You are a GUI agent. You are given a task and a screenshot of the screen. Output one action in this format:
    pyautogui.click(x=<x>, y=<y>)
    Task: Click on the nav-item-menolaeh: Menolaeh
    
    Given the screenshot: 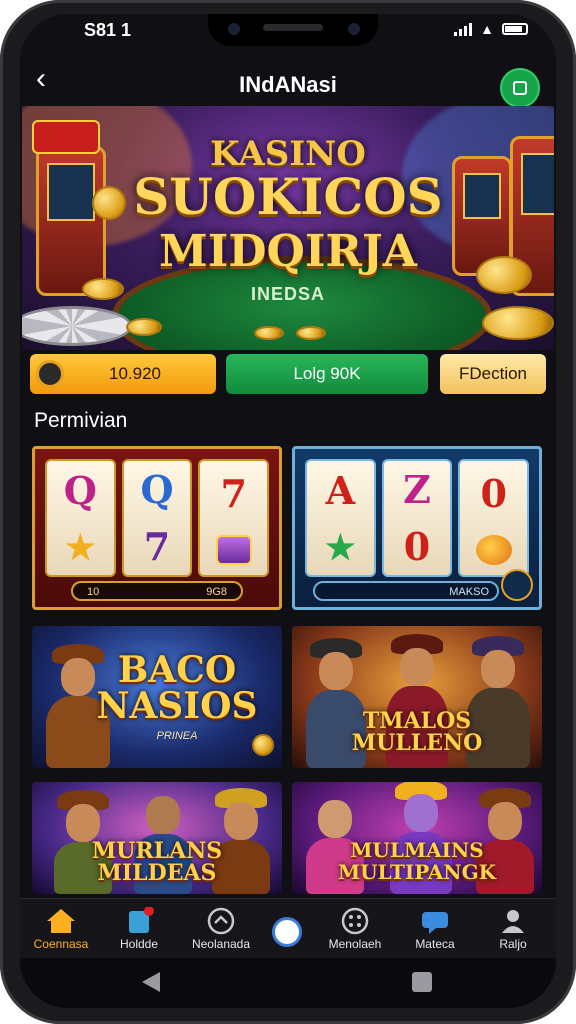 What is the action you would take?
    pyautogui.click(x=355, y=929)
    